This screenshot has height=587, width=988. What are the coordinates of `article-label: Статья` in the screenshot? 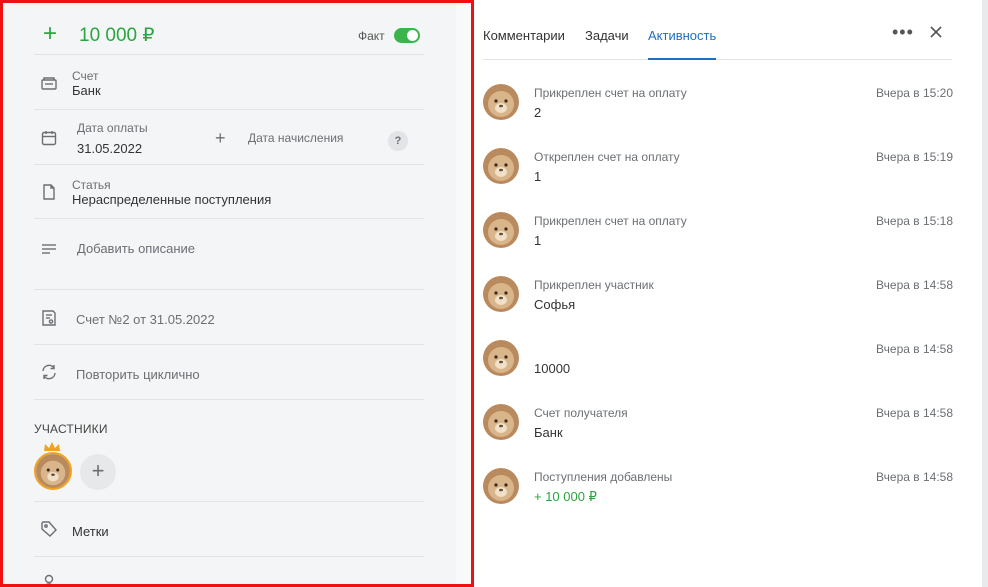 It's located at (91, 185).